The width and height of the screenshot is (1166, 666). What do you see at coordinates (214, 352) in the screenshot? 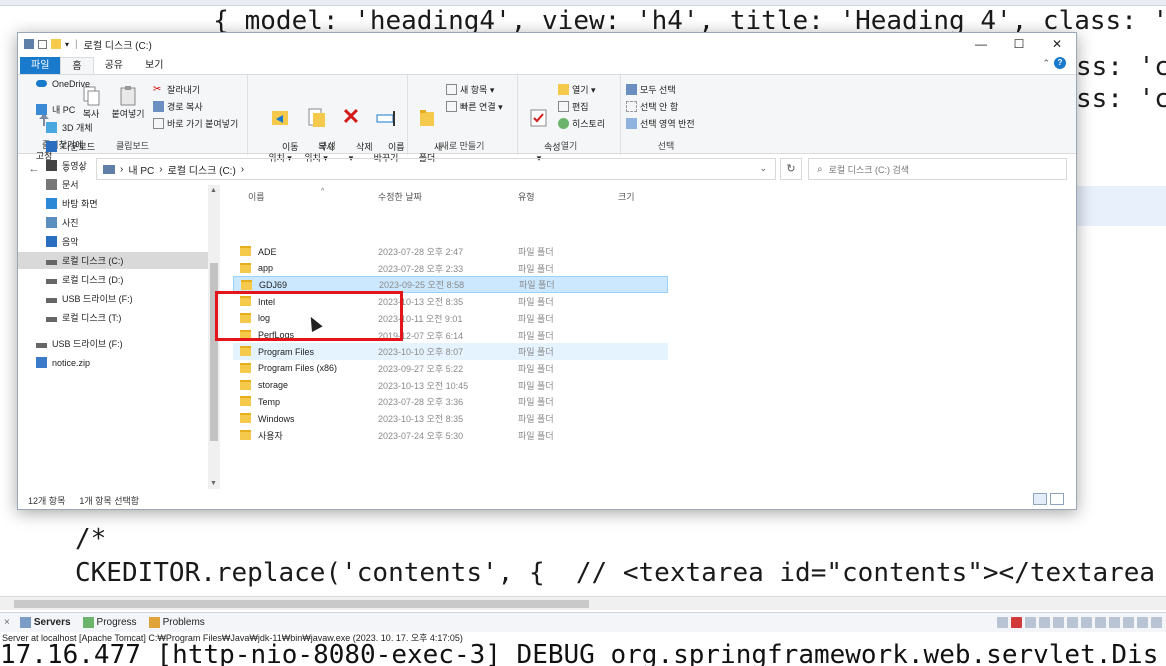
I see `nav-scroll-thumb` at bounding box center [214, 352].